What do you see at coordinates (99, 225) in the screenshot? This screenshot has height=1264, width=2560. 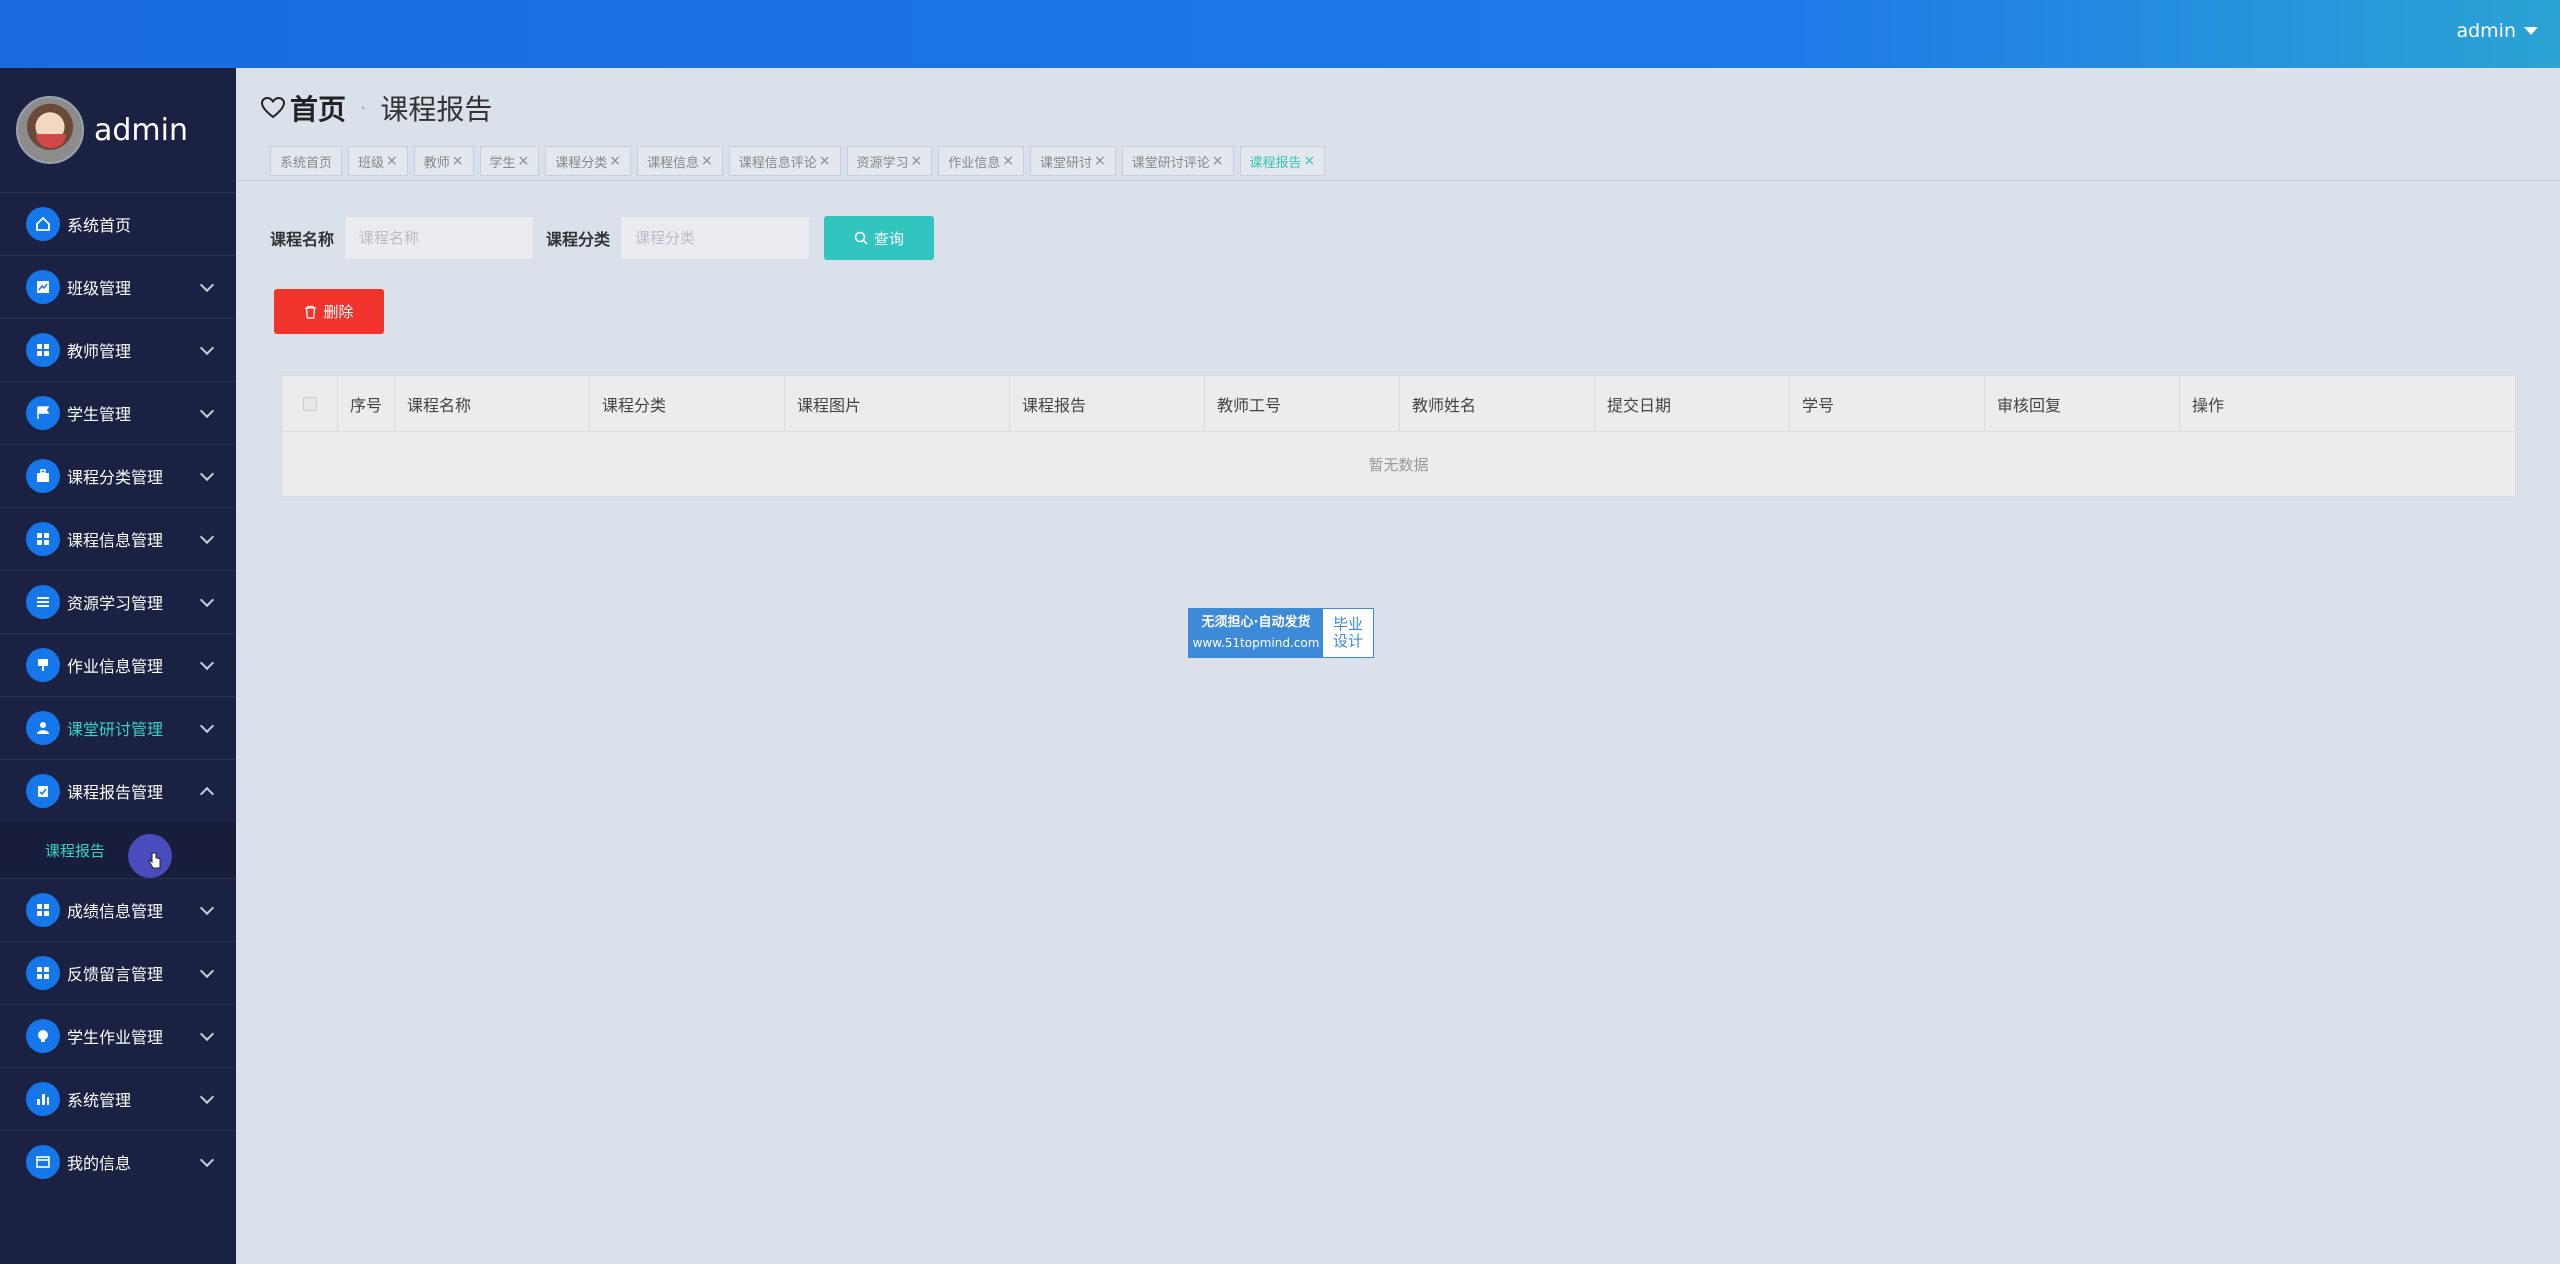 I see `sidebar-item-label: 系统首页` at bounding box center [99, 225].